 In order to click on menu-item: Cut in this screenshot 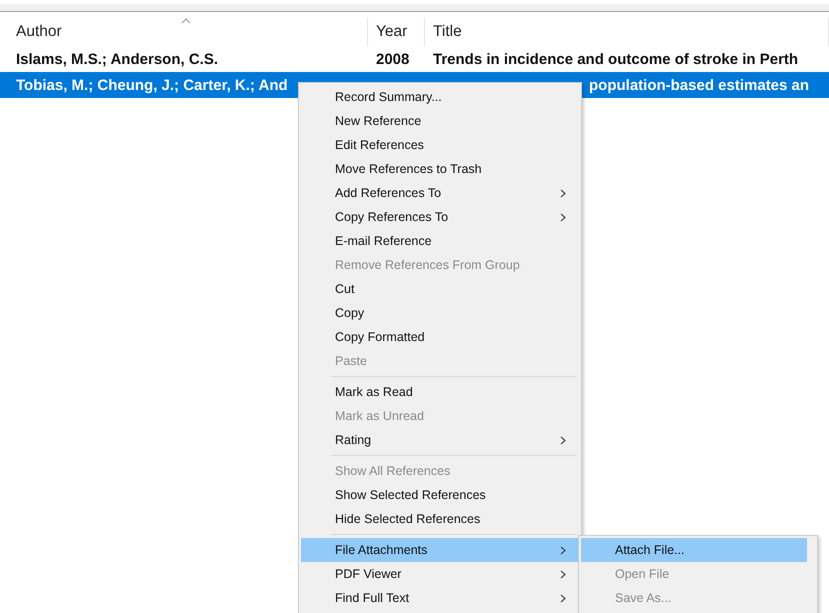, I will do `click(440, 289)`.